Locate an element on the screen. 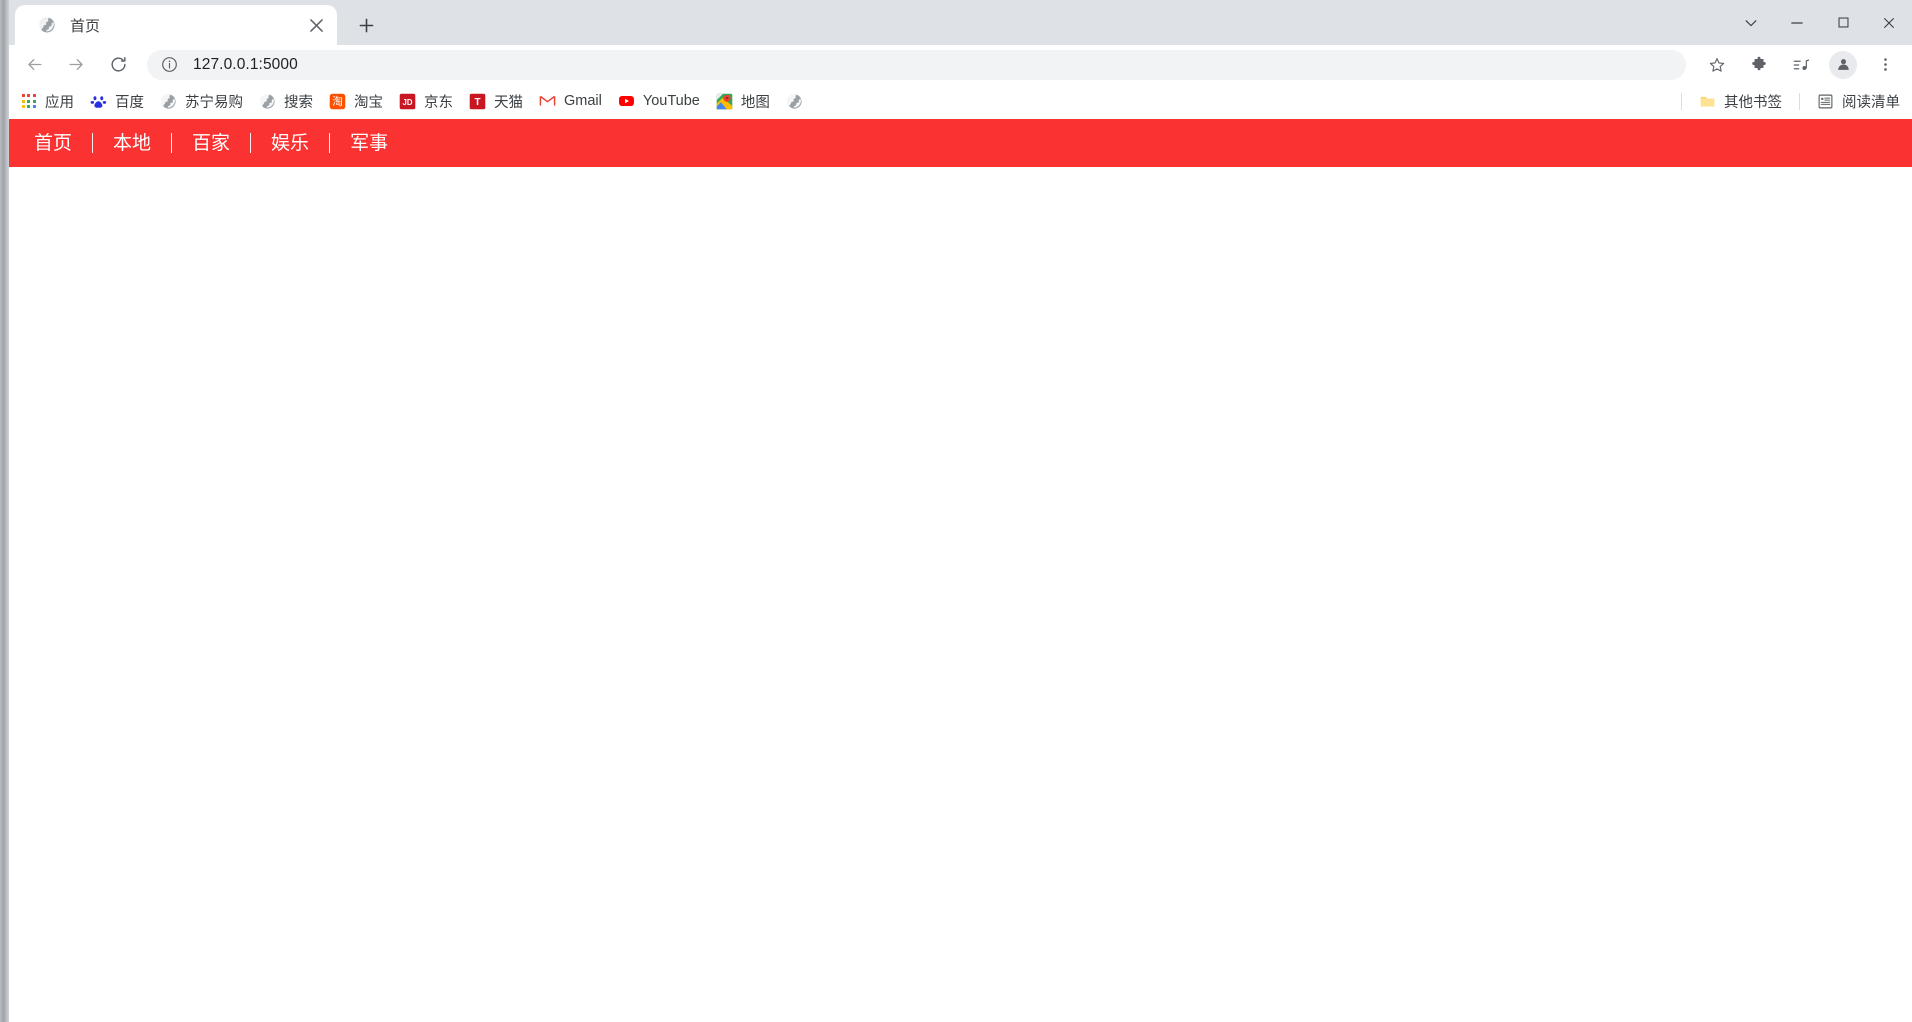 This screenshot has height=1022, width=1912. reading-list-label: 阅读清单 is located at coordinates (1871, 102).